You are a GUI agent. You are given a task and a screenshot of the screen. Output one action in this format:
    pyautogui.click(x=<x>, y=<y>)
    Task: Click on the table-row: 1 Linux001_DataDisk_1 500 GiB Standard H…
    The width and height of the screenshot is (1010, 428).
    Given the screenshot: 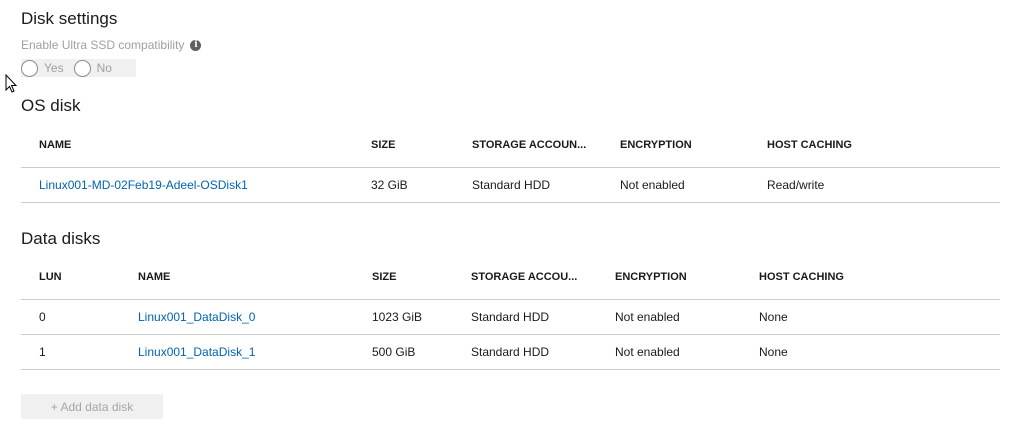 What is the action you would take?
    pyautogui.click(x=510, y=352)
    